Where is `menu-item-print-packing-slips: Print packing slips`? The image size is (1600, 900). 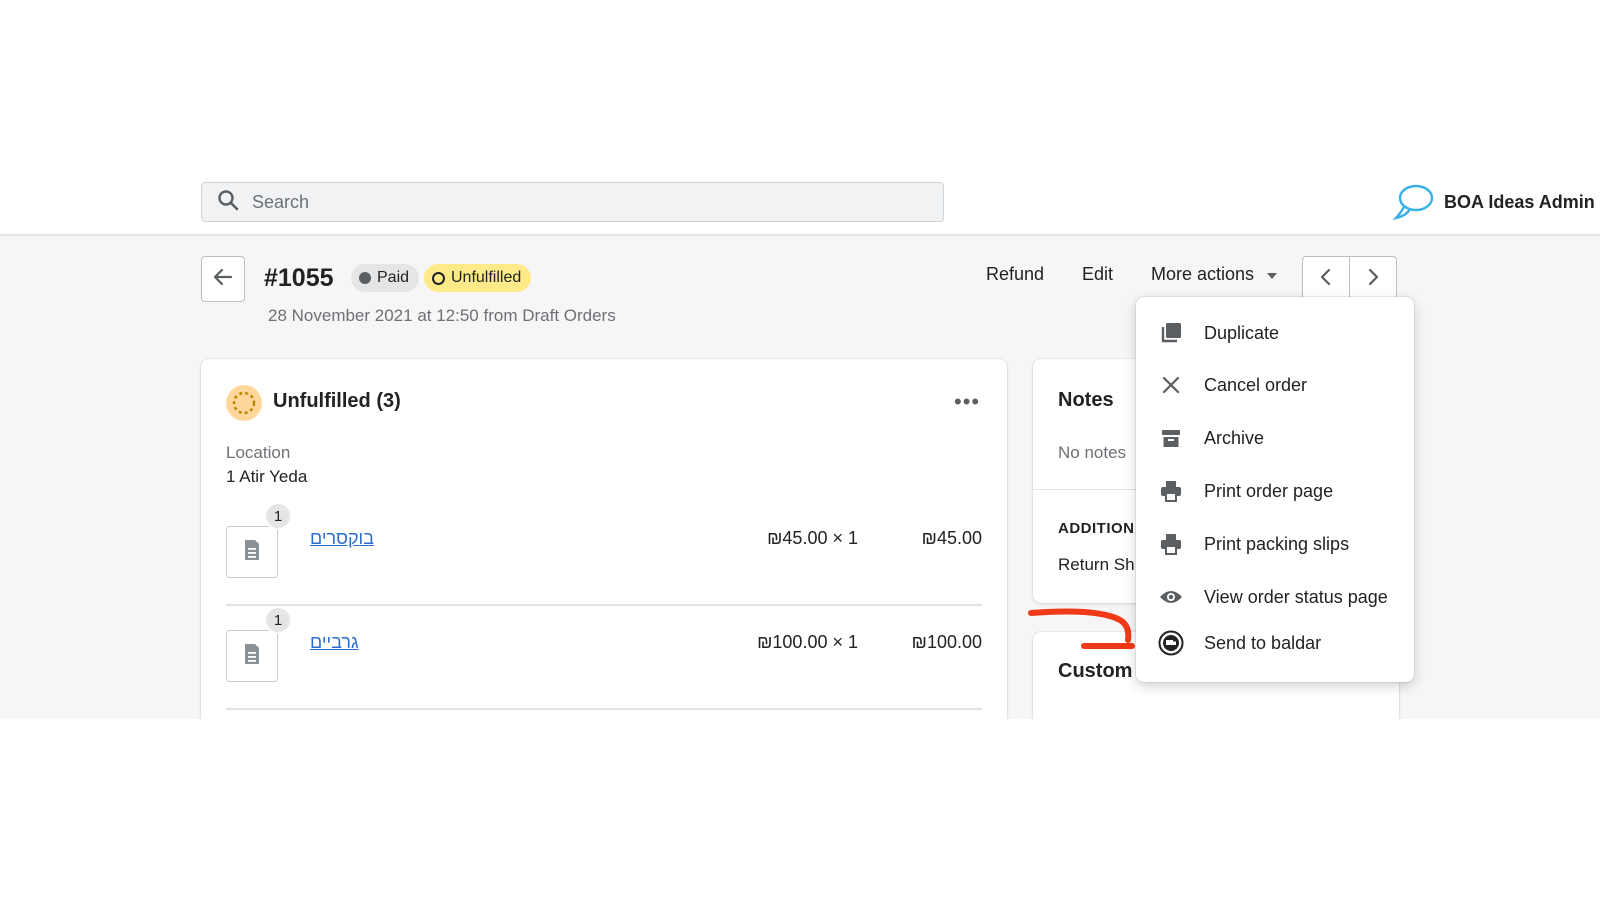 menu-item-print-packing-slips: Print packing slips is located at coordinates (1275, 544).